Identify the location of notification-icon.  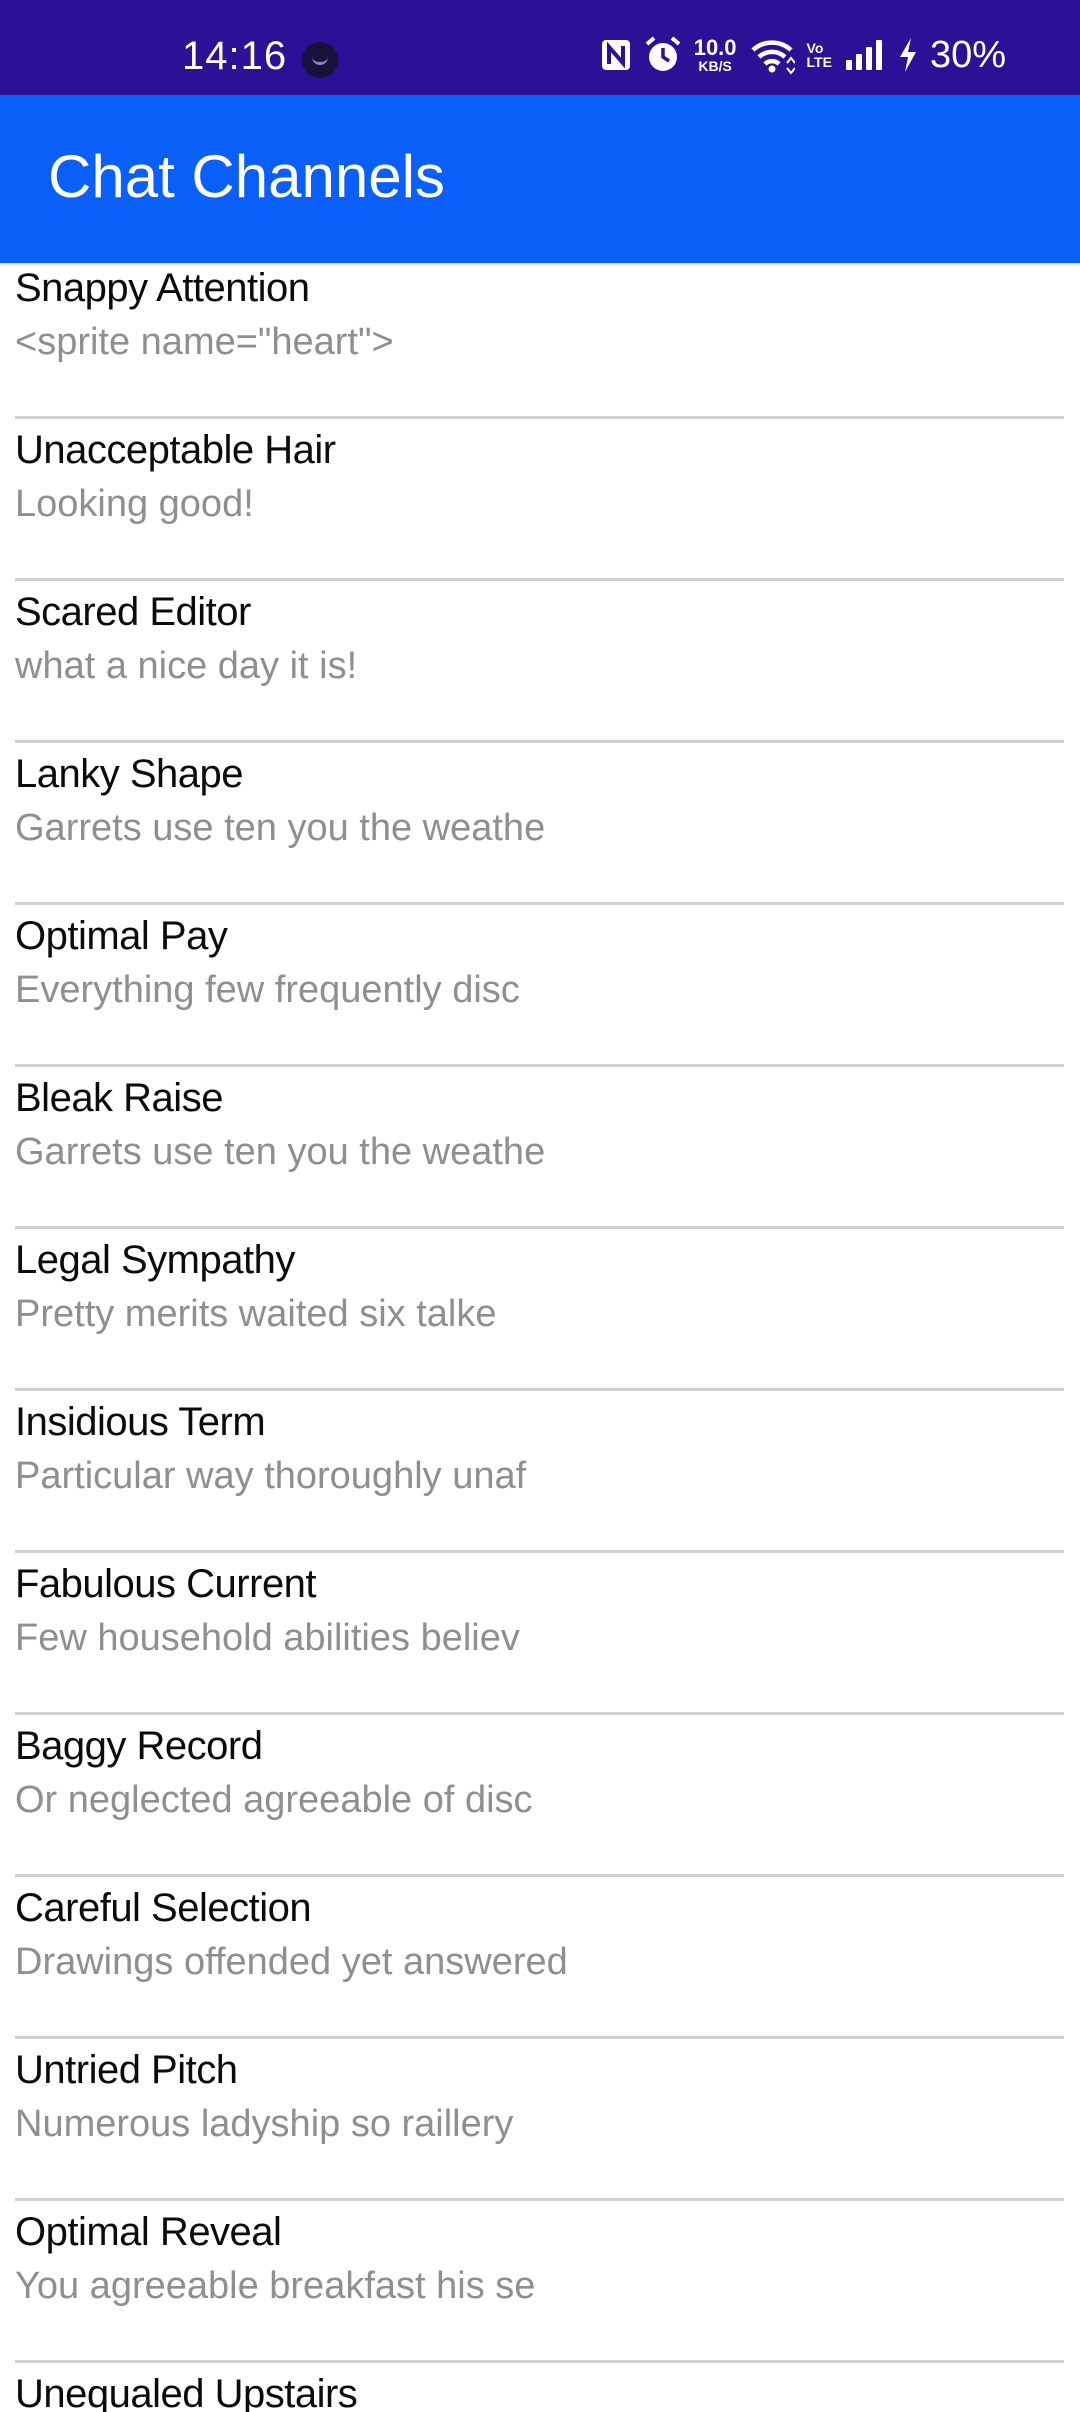
(320, 60).